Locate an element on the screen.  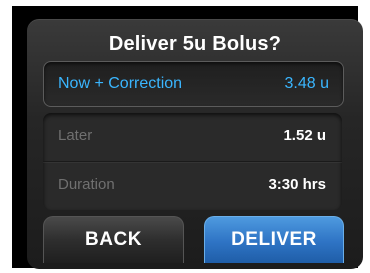
later-label: Later is located at coordinates (75, 135).